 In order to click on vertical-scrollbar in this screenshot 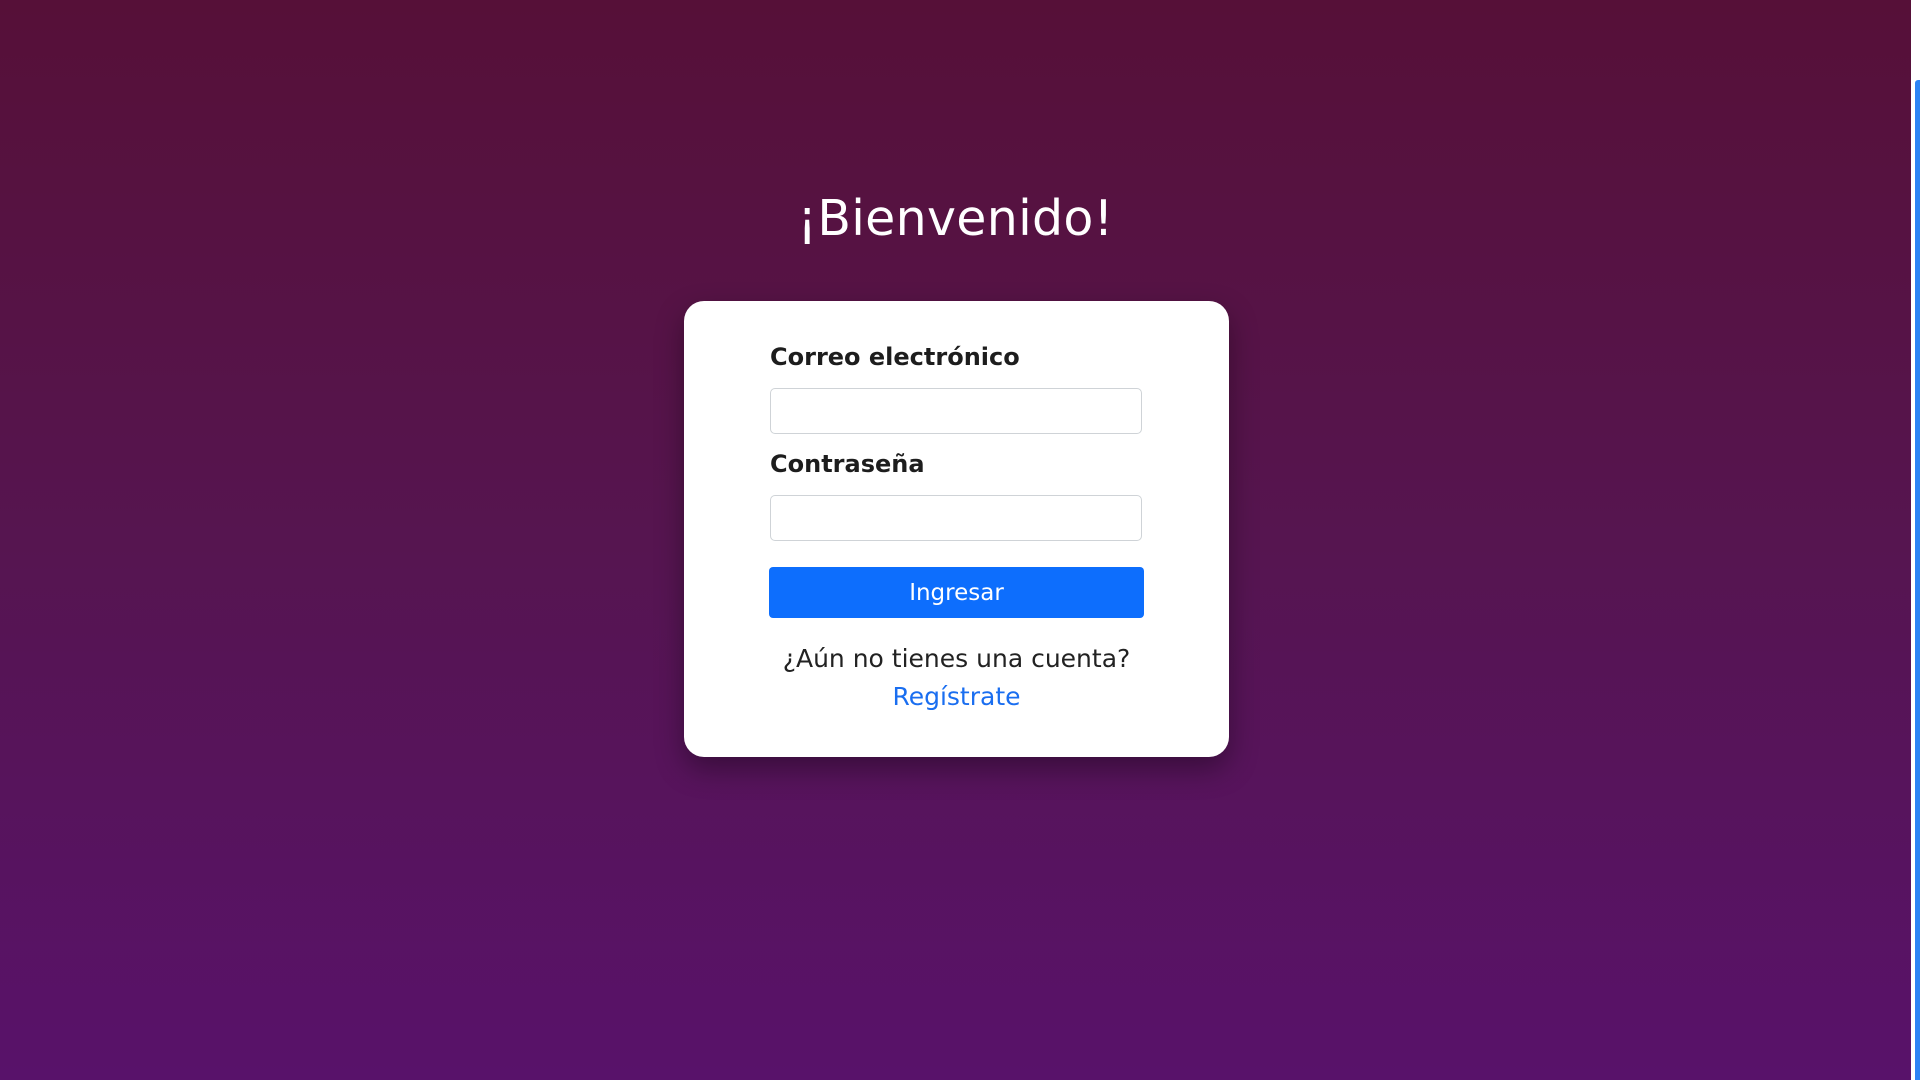, I will do `click(1915, 540)`.